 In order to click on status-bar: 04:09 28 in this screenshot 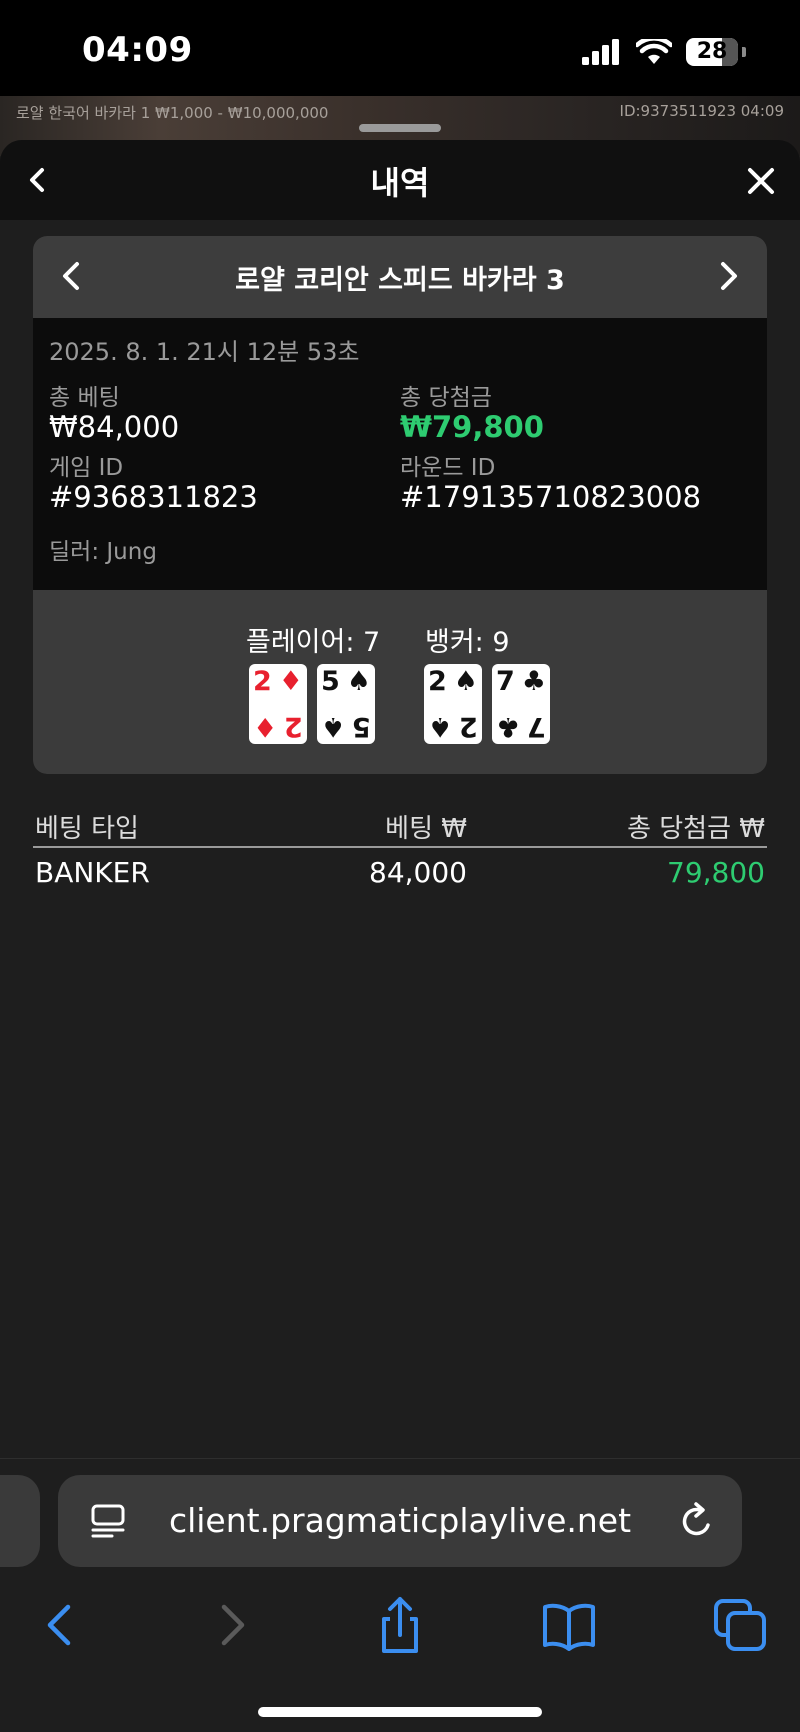, I will do `click(400, 48)`.